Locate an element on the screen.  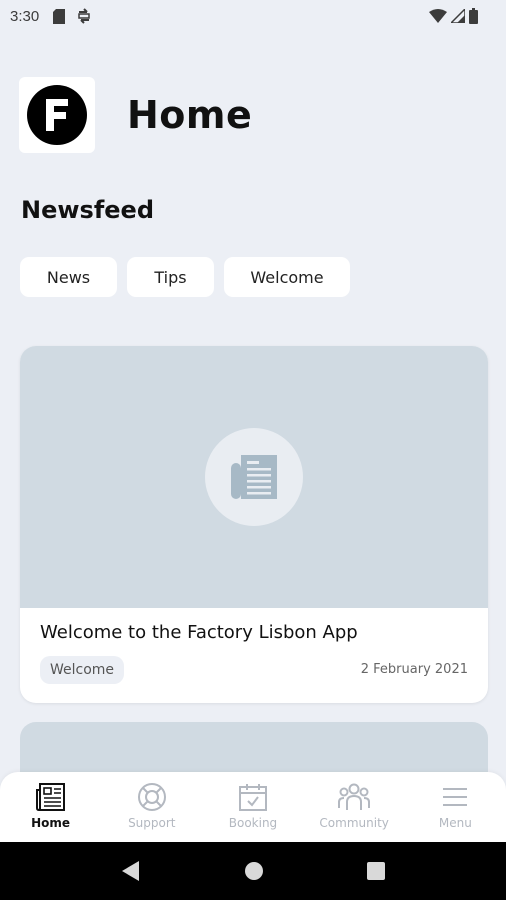
nav-menu: Menu is located at coordinates (455, 806).